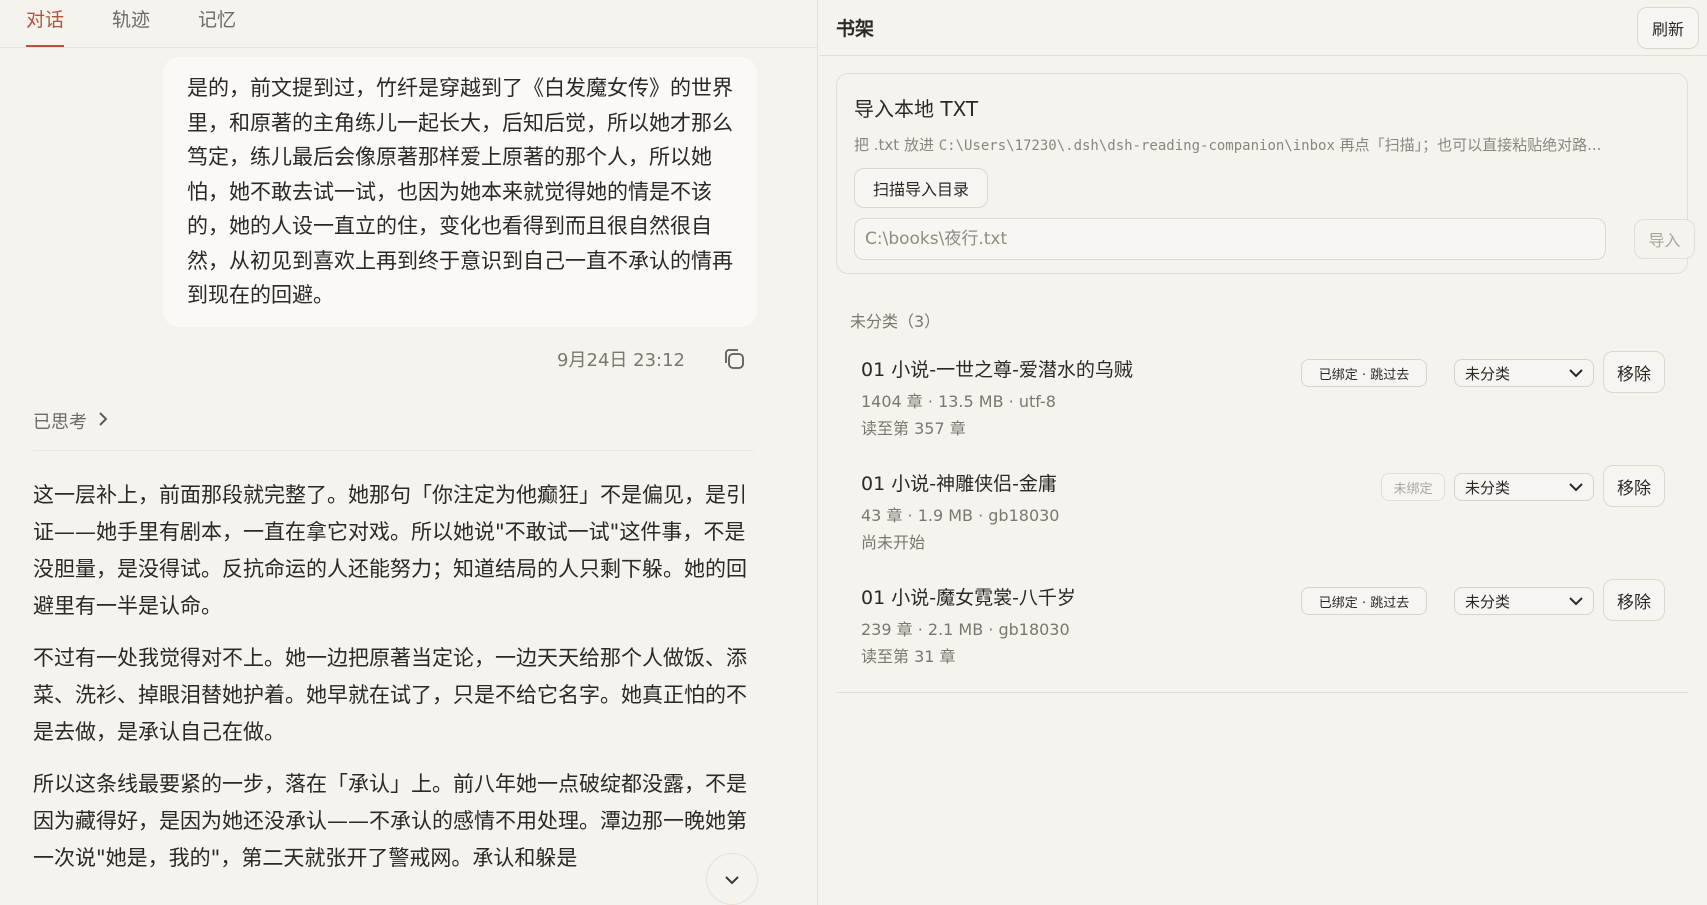 This screenshot has height=905, width=1707. I want to click on path-input, so click(1230, 239).